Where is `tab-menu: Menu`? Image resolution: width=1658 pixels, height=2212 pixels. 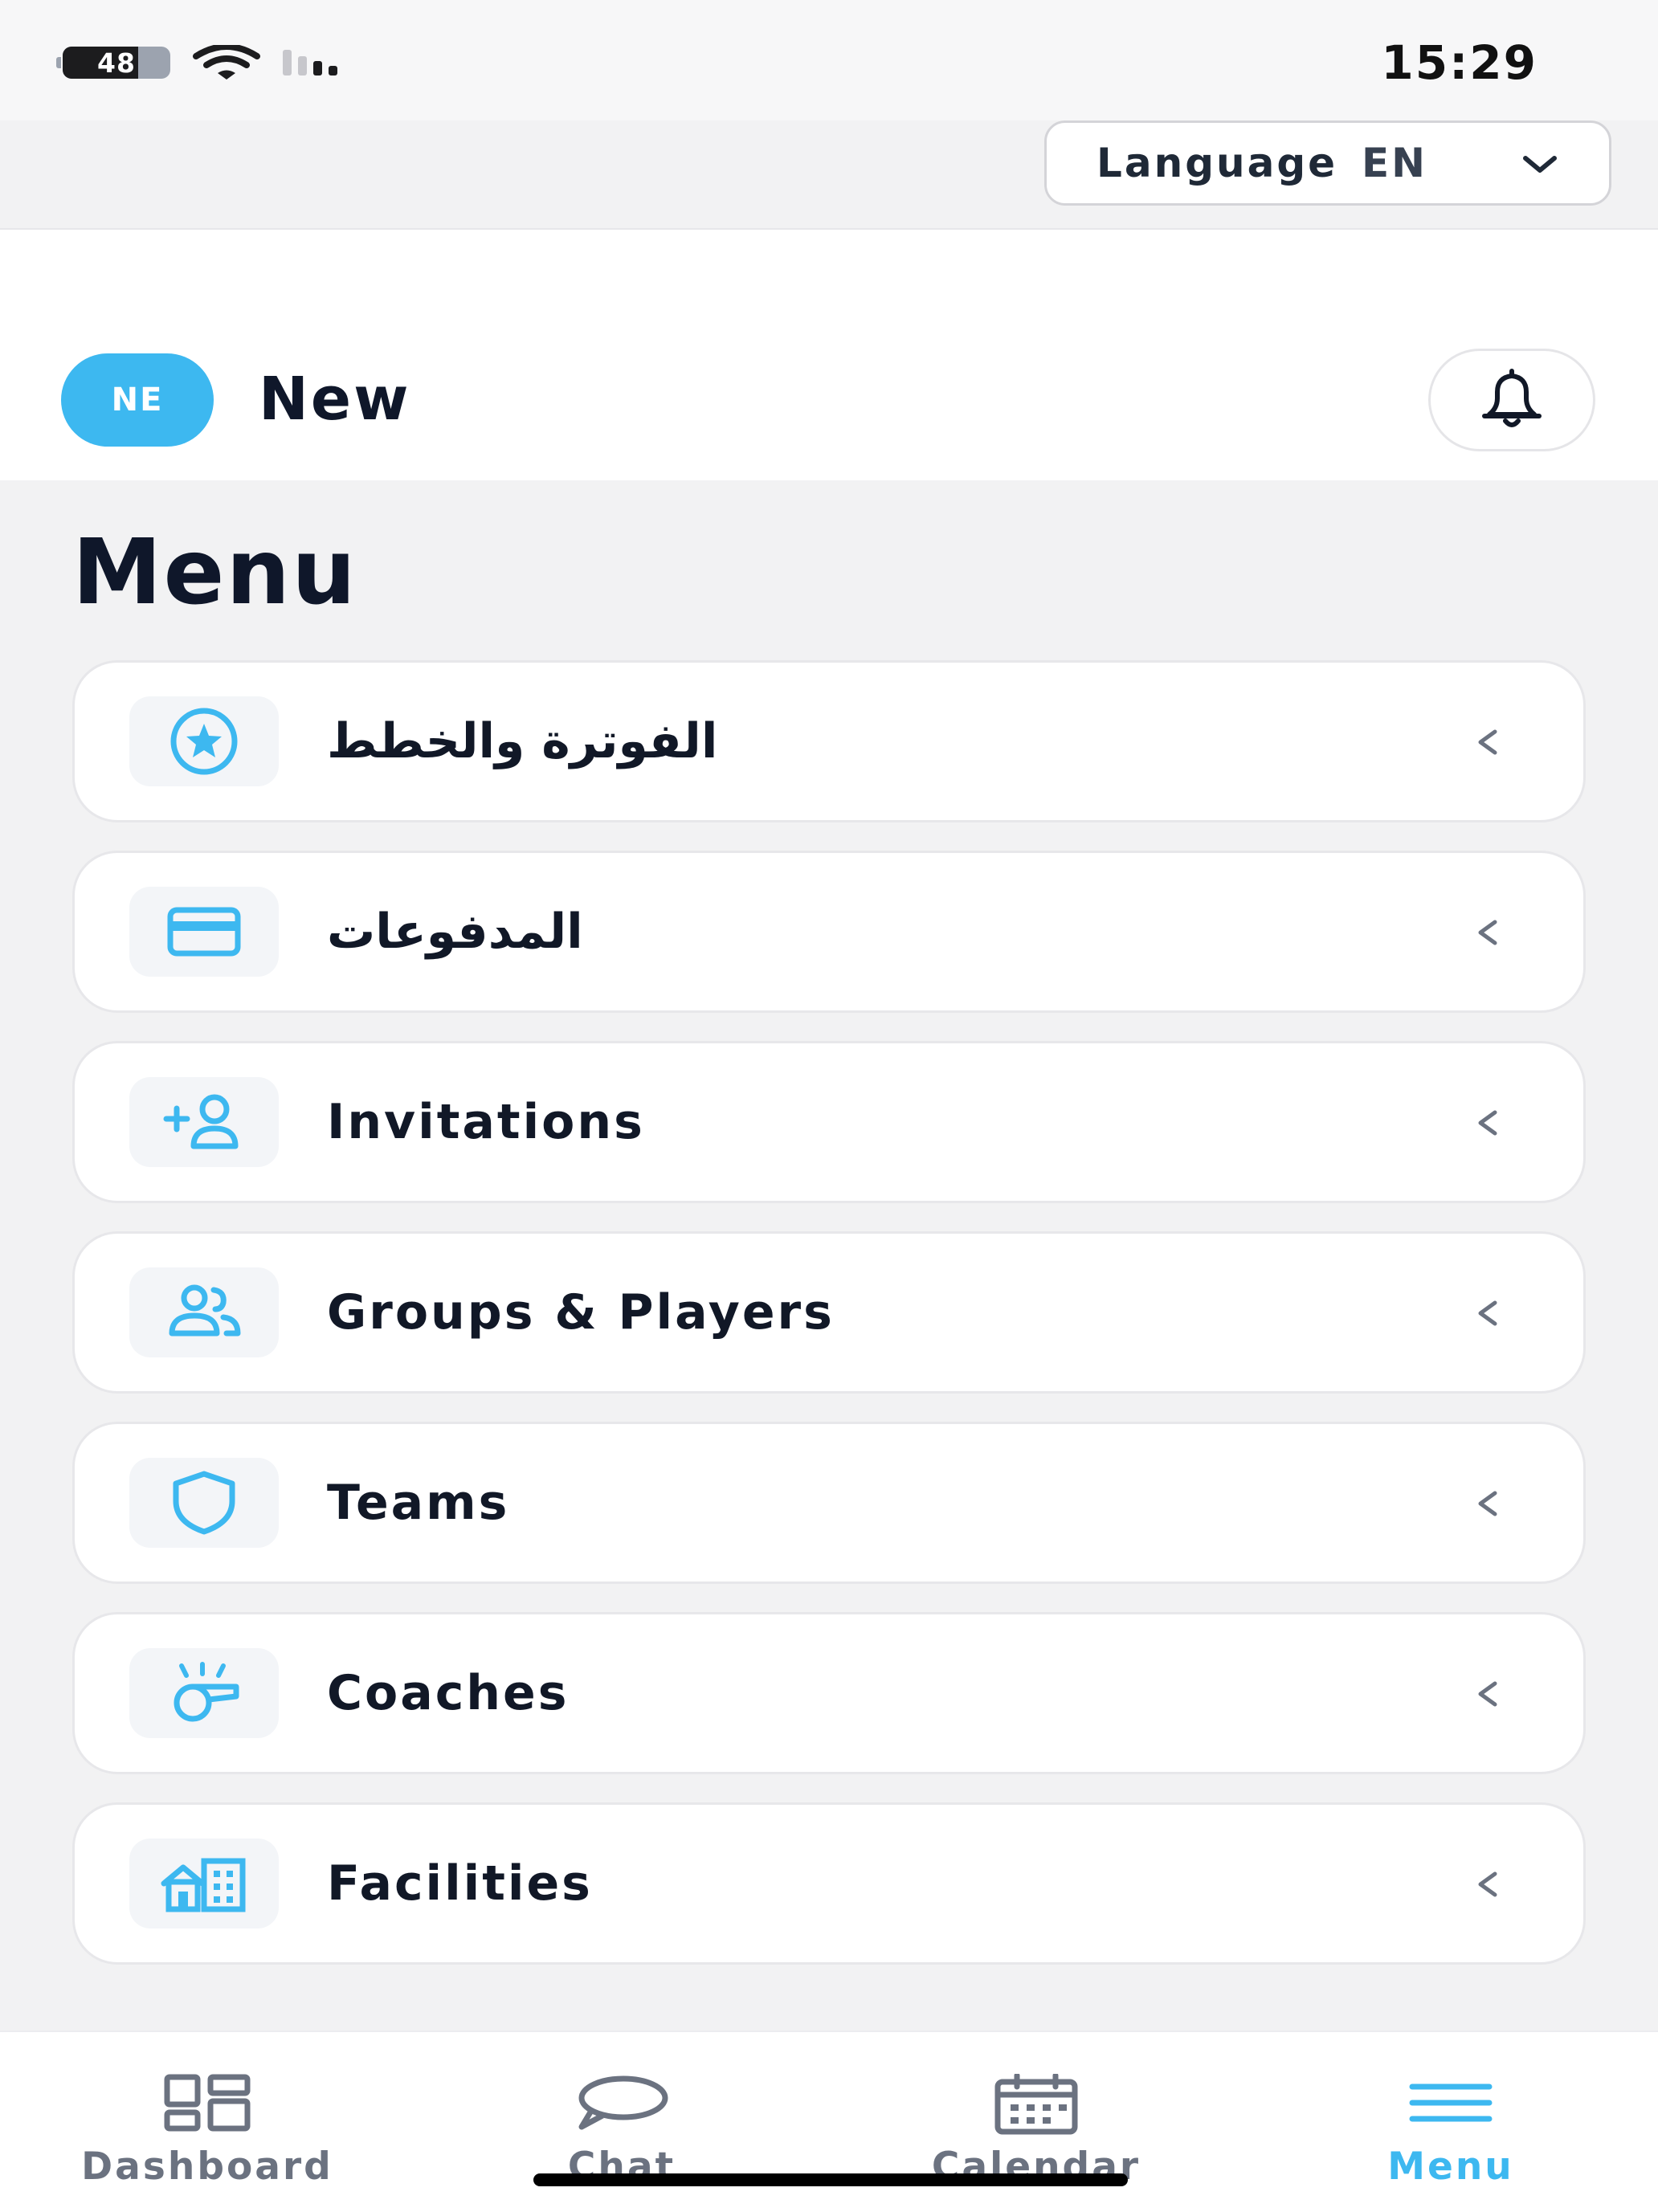
tab-menu: Menu is located at coordinates (1451, 2122).